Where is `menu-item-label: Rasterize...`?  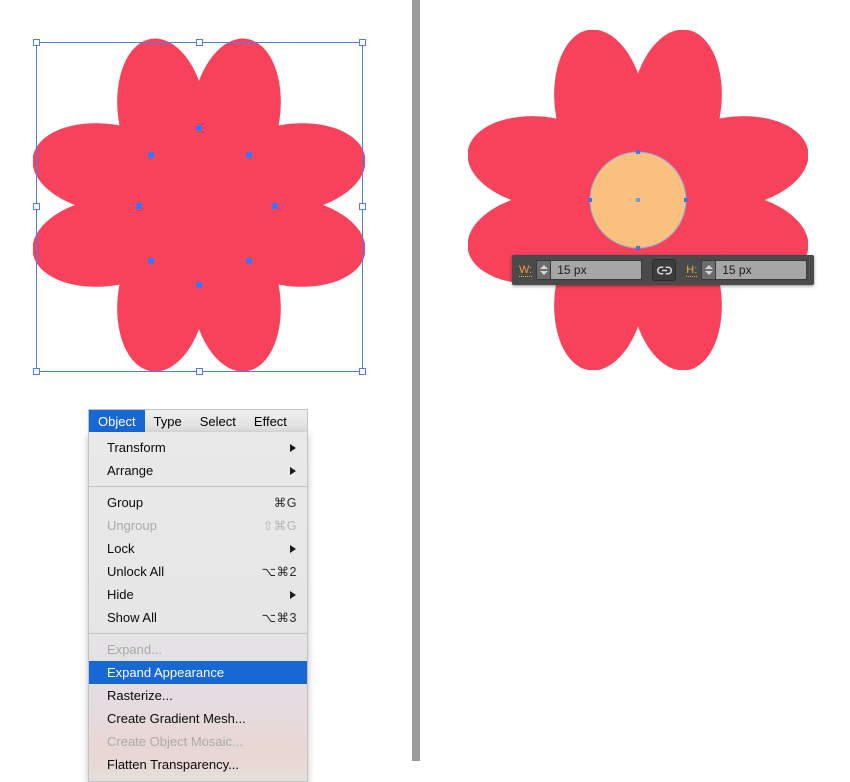
menu-item-label: Rasterize... is located at coordinates (140, 695).